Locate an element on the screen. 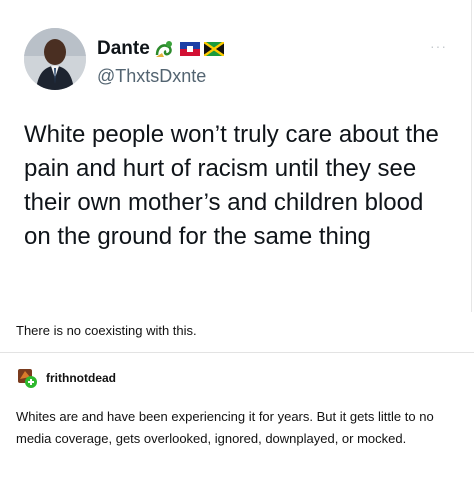 Image resolution: width=474 pixels, height=500 pixels. divider is located at coordinates (237, 352).